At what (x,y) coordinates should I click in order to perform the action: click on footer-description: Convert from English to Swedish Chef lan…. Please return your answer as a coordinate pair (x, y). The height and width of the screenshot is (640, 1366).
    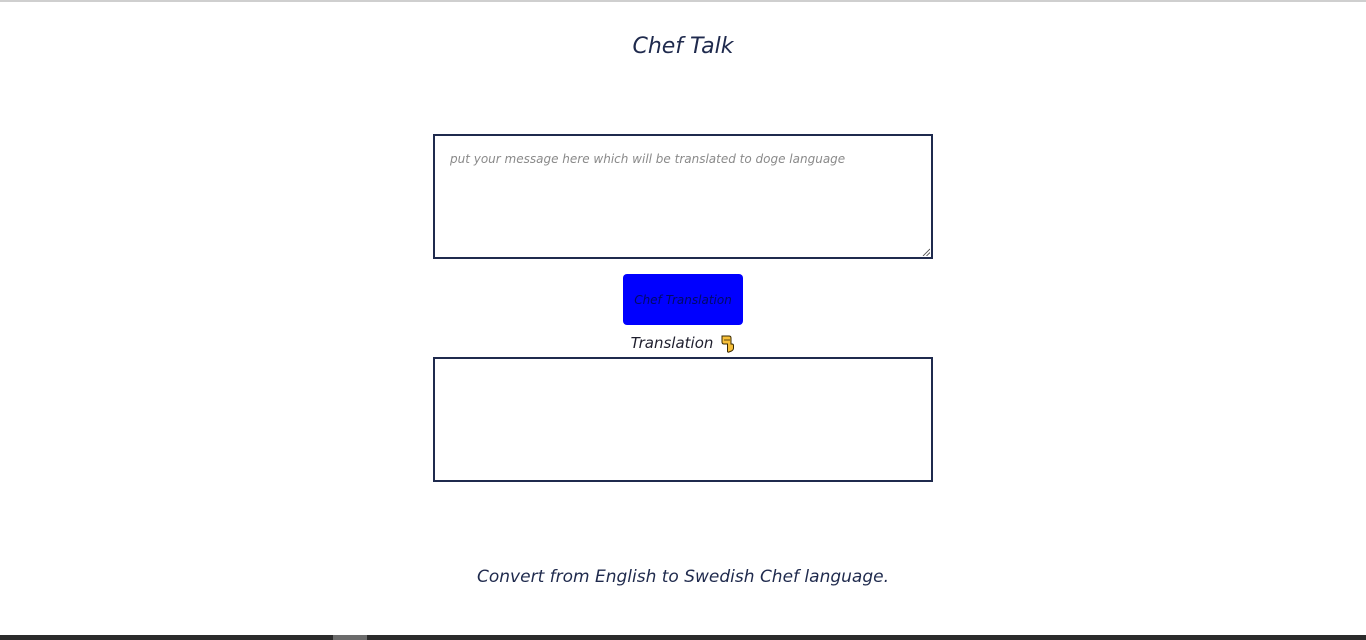
    Looking at the image, I should click on (683, 577).